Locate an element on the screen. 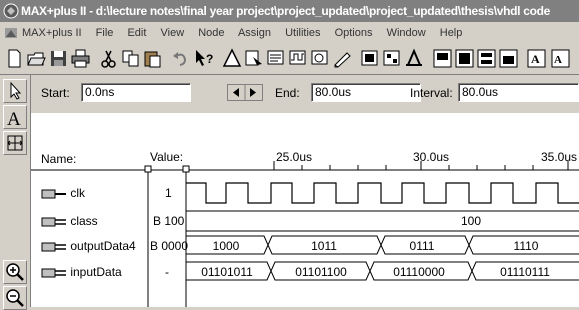 The width and height of the screenshot is (579, 310). signal-clk: clk is located at coordinates (63, 193).